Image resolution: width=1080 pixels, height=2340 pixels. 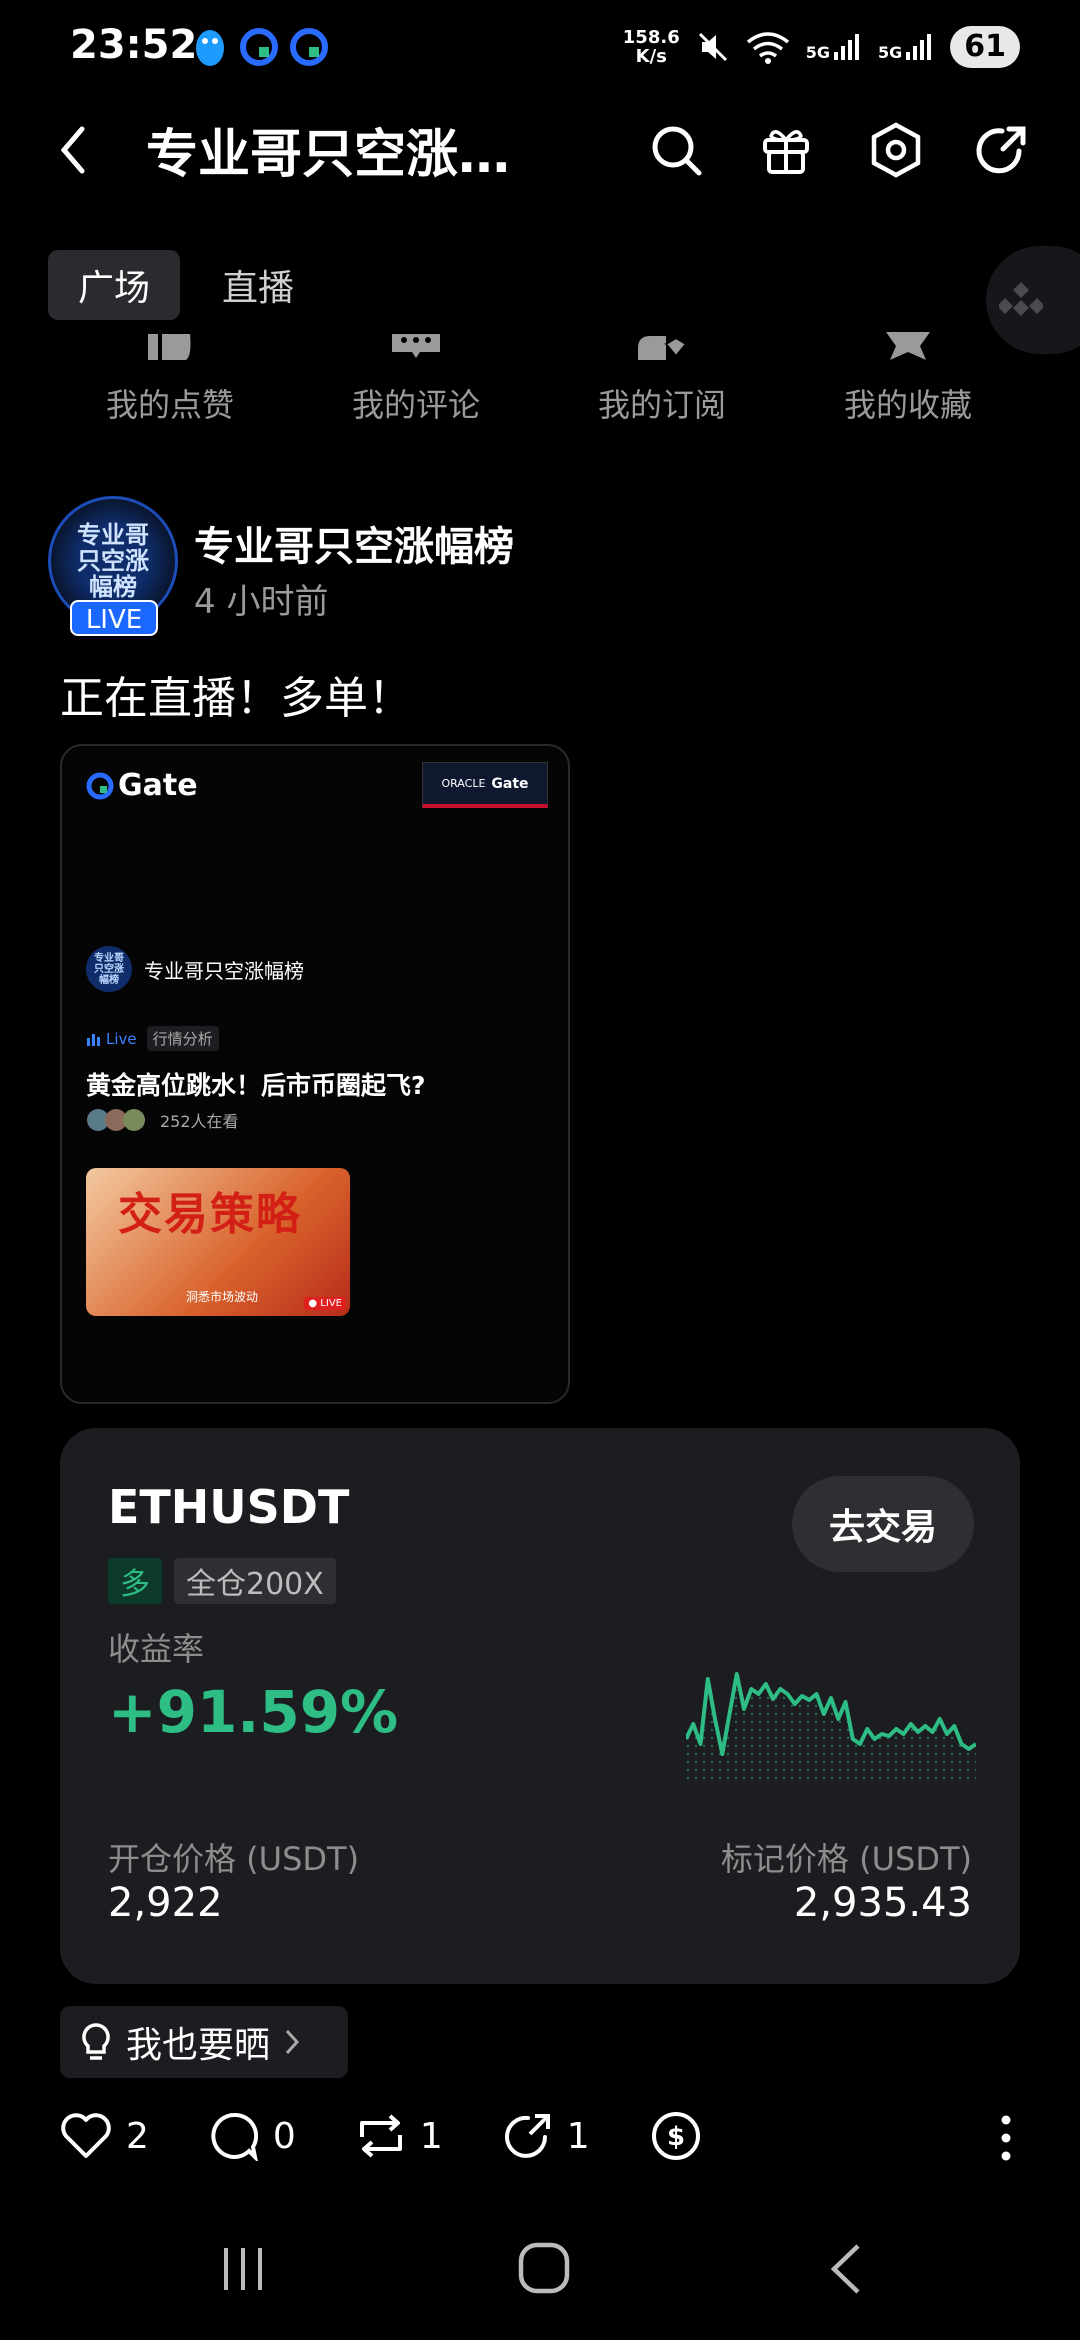 I want to click on forward-count: 1, so click(x=578, y=2136).